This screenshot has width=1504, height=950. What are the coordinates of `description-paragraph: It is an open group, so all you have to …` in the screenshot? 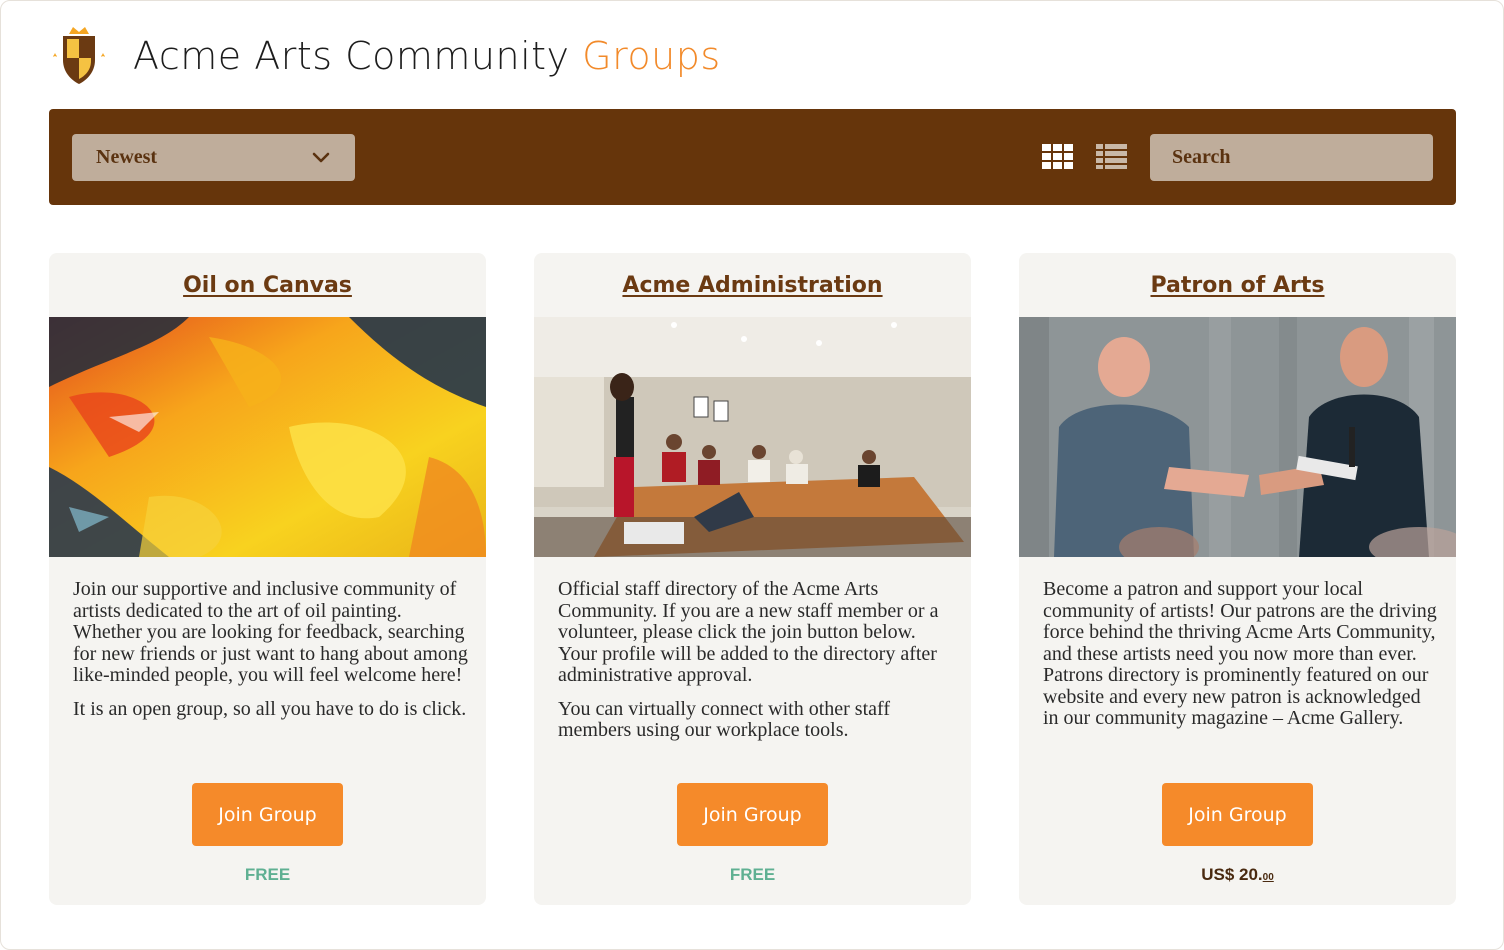 It's located at (270, 708).